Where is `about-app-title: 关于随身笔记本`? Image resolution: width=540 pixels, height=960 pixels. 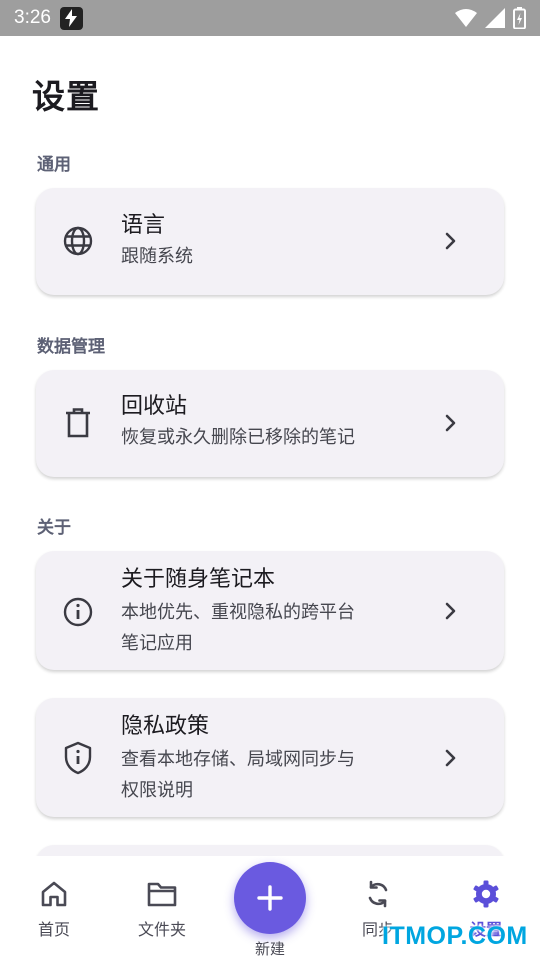
about-app-title: 关于随身笔记本 is located at coordinates (198, 579).